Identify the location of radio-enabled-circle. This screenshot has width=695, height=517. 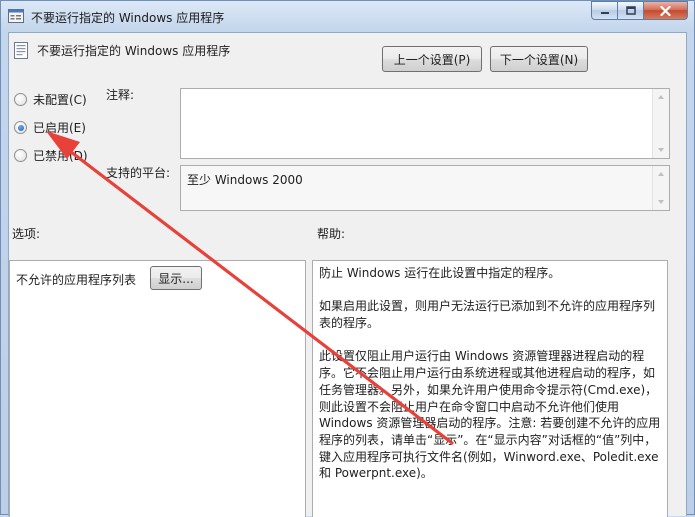
(20, 127).